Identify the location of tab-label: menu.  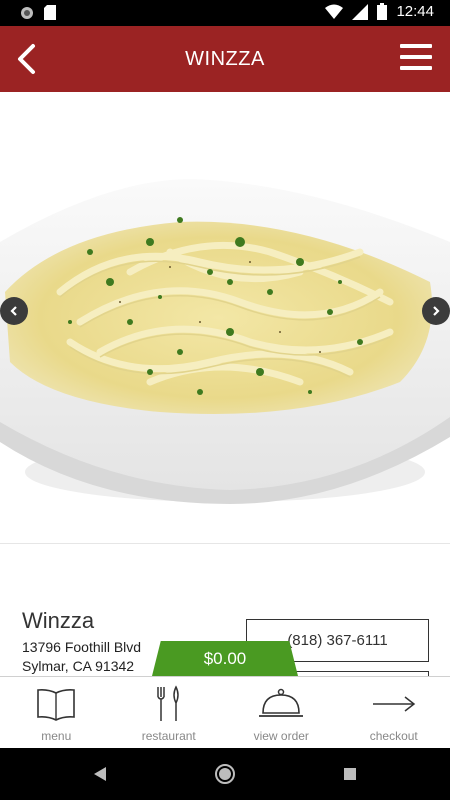
(56, 736).